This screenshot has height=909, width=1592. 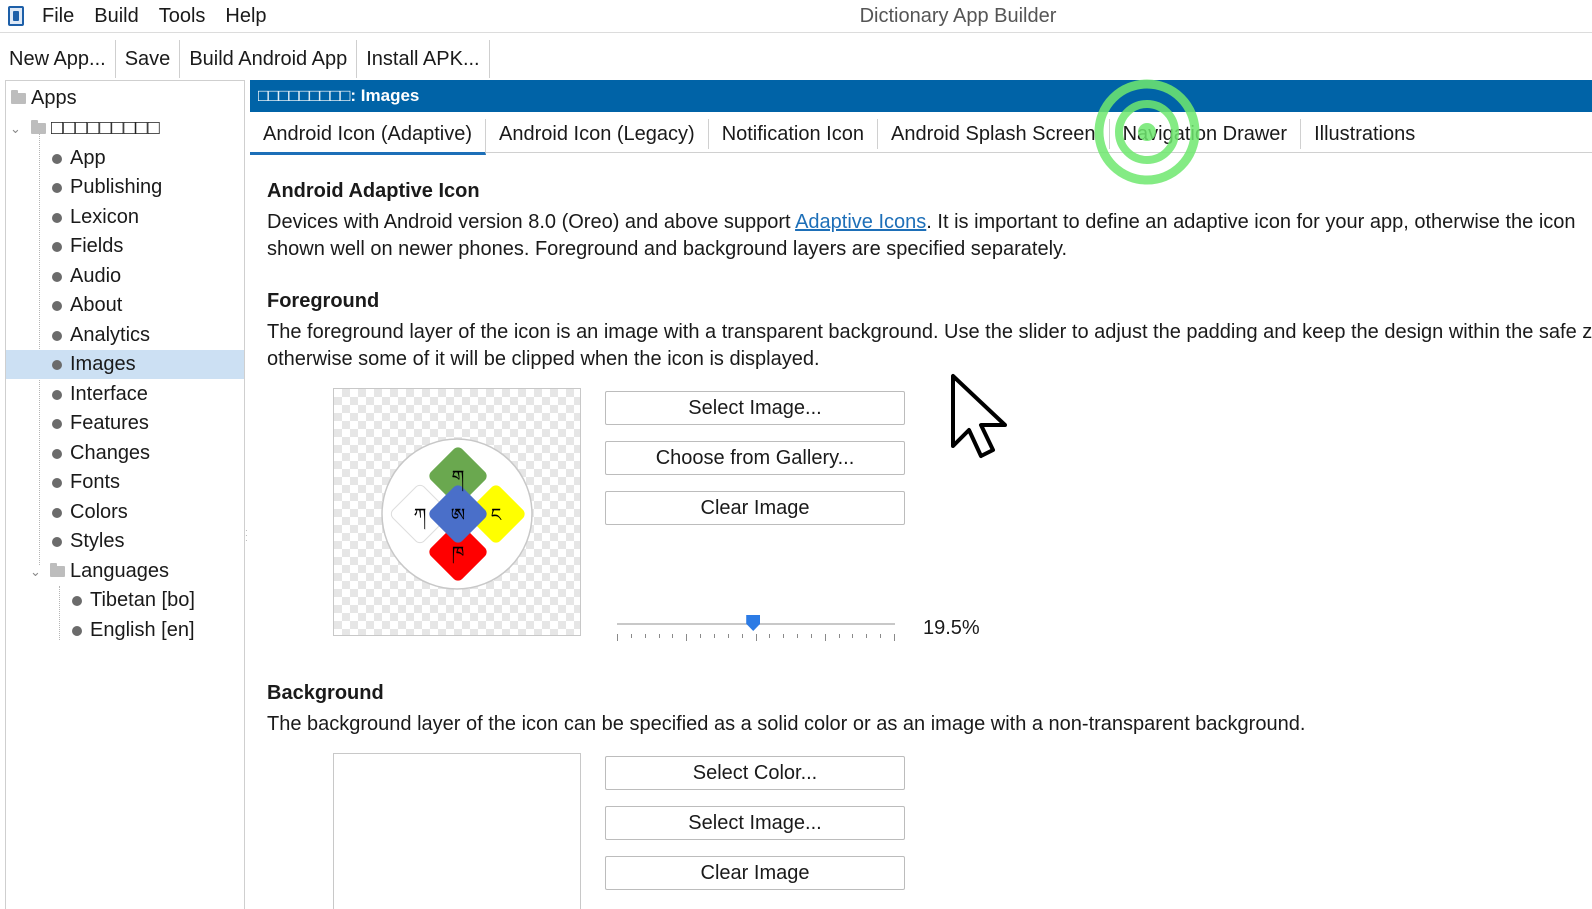 I want to click on adaptive-icon-heading: Android Adaptive Icon, so click(x=373, y=191).